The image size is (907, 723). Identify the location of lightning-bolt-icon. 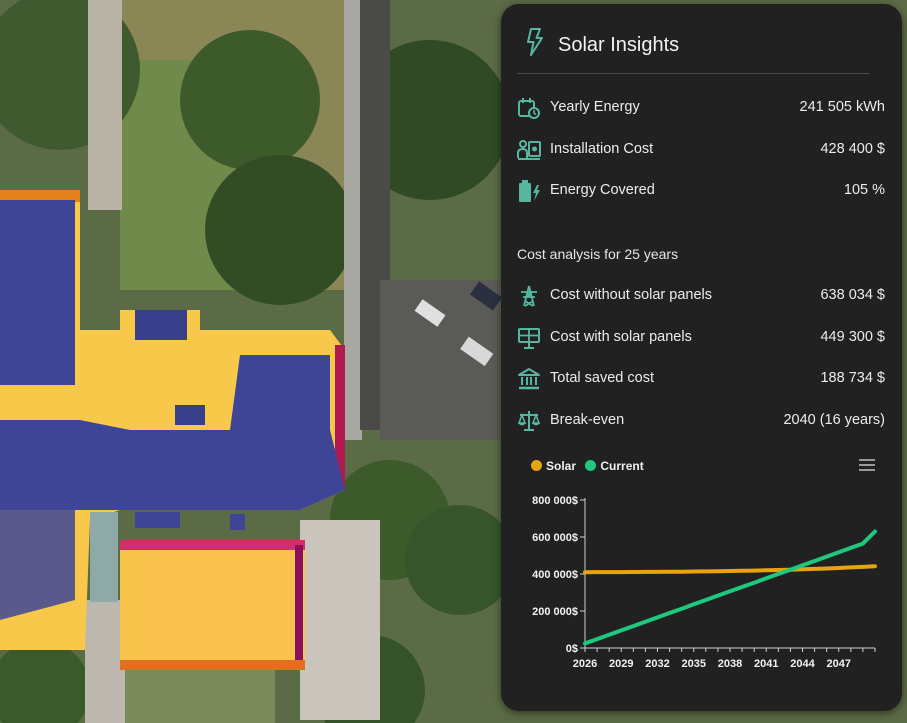
(535, 42).